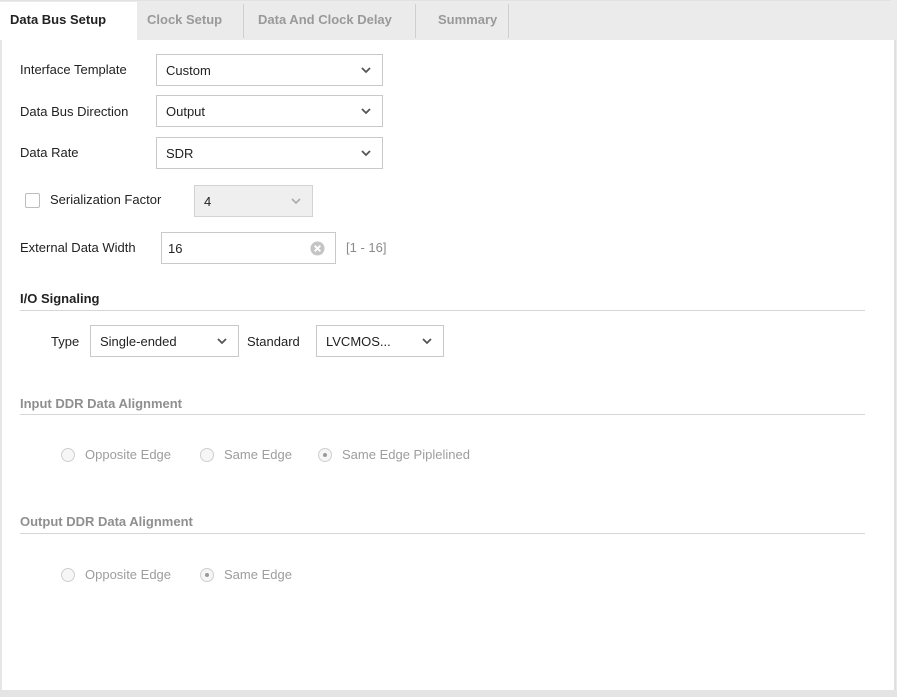  Describe the element at coordinates (180, 153) in the screenshot. I see `data-rate-value: SDR` at that location.